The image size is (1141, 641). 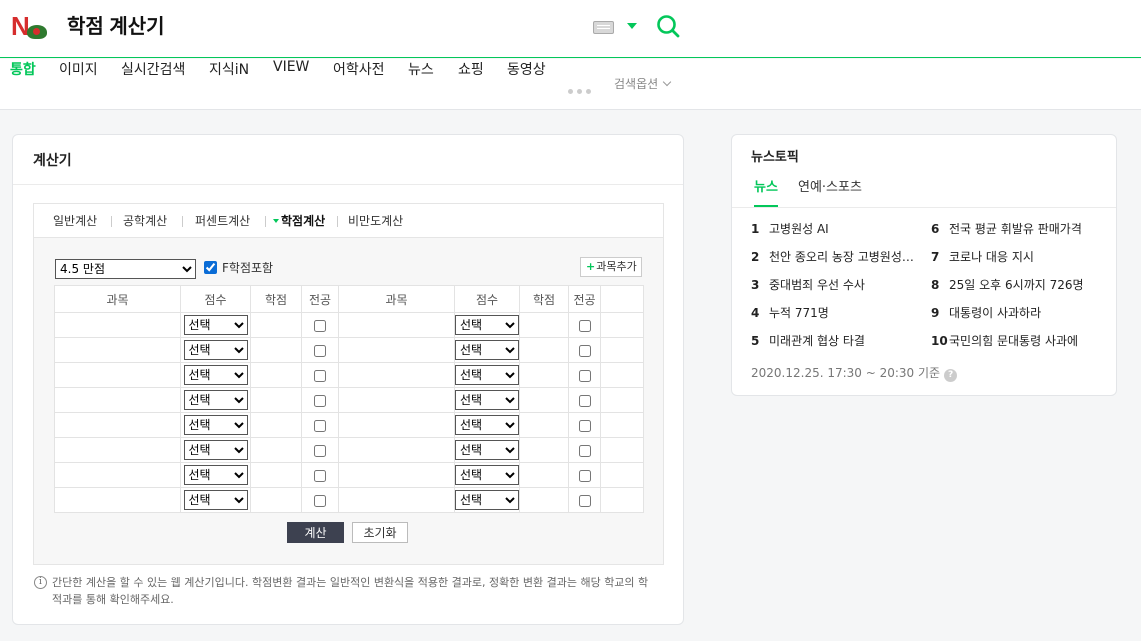 What do you see at coordinates (375, 221) in the screenshot?
I see `tab-bmi-calc: 비만도계산` at bounding box center [375, 221].